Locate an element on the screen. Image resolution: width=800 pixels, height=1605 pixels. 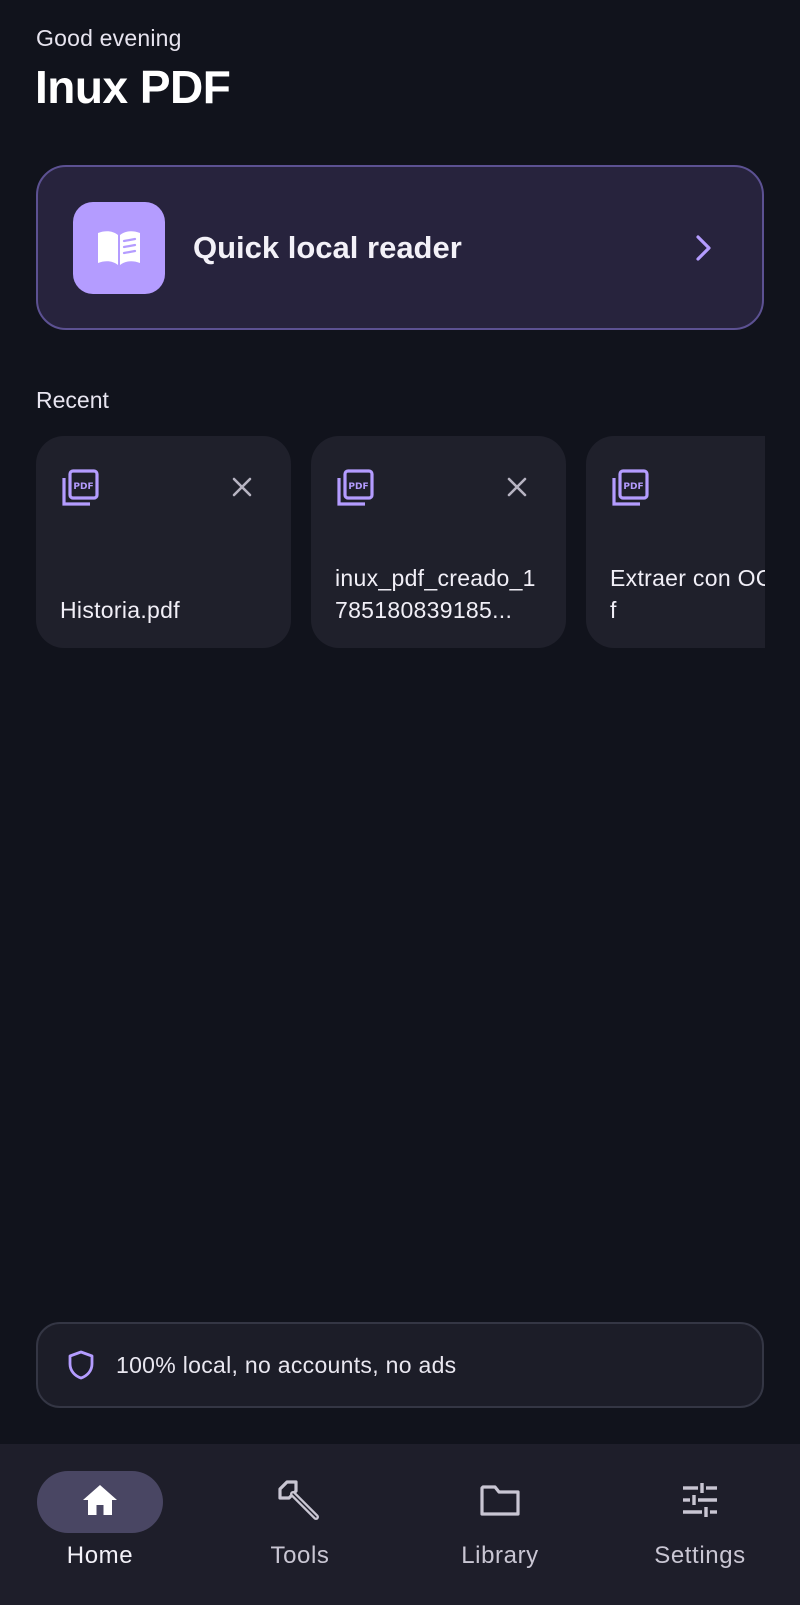
recent-file-card: PDF Historia.pdf is located at coordinates (163, 542).